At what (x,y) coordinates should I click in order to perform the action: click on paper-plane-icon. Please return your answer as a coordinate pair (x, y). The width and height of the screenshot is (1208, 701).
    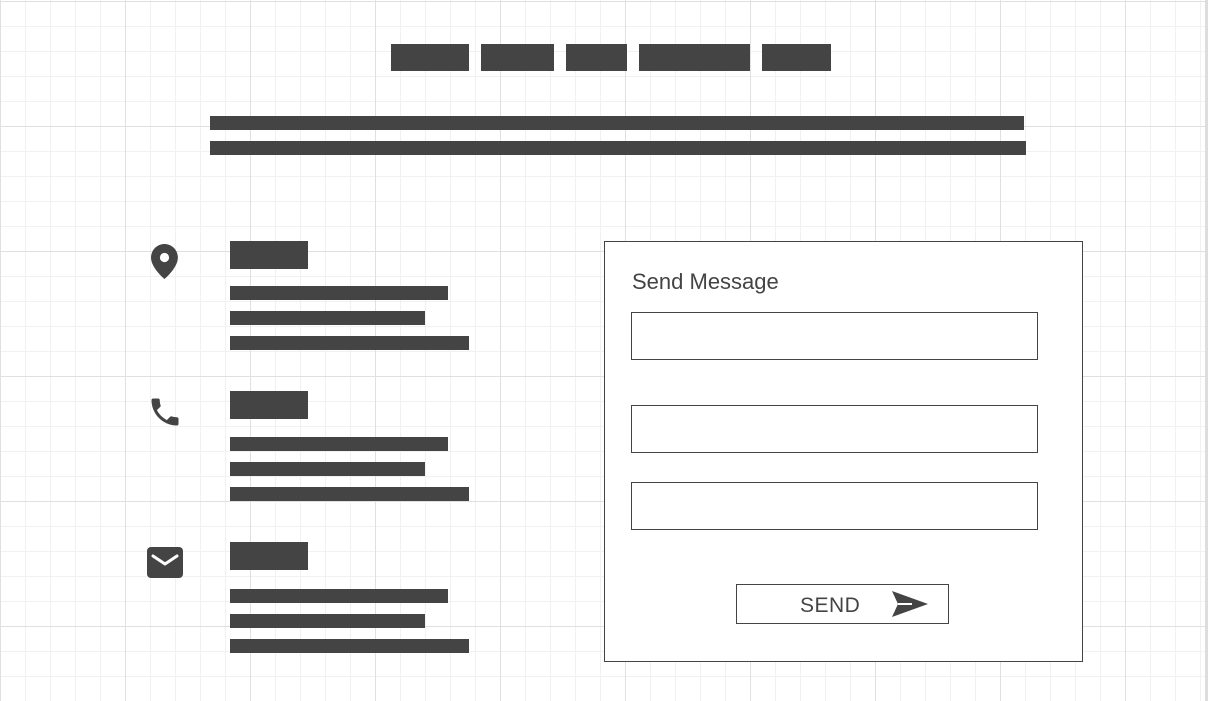
    Looking at the image, I should click on (910, 606).